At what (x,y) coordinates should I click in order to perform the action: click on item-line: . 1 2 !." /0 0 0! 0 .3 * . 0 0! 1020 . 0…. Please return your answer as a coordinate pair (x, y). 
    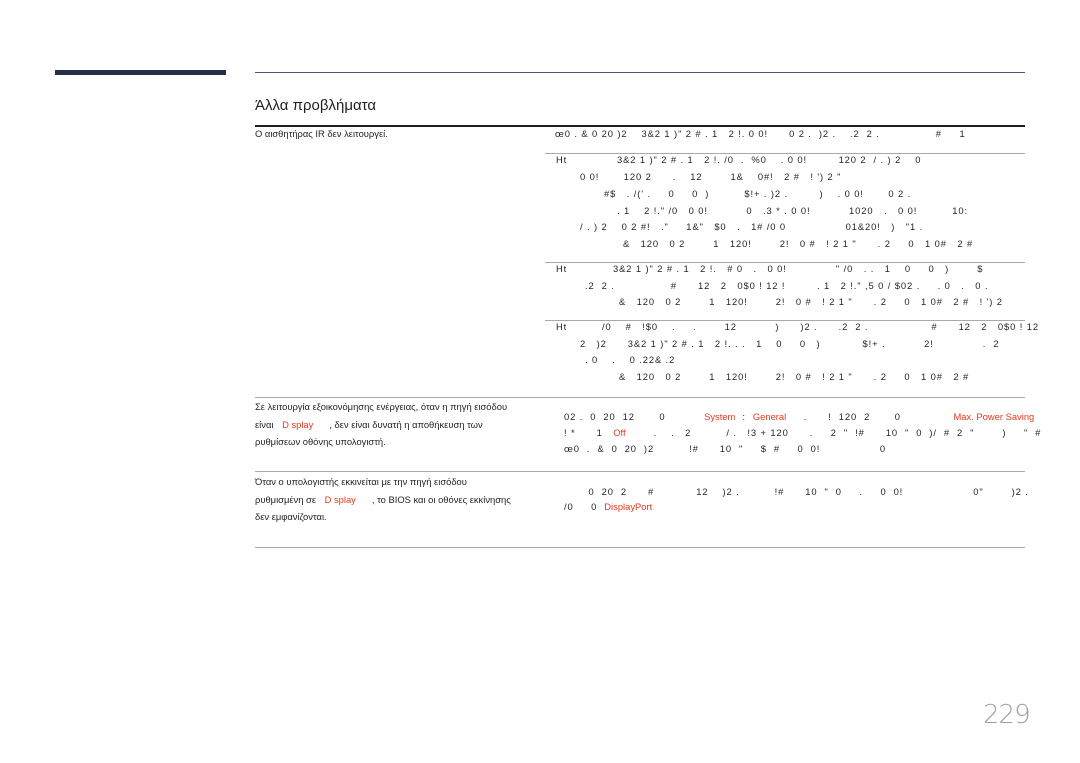
    Looking at the image, I should click on (793, 210).